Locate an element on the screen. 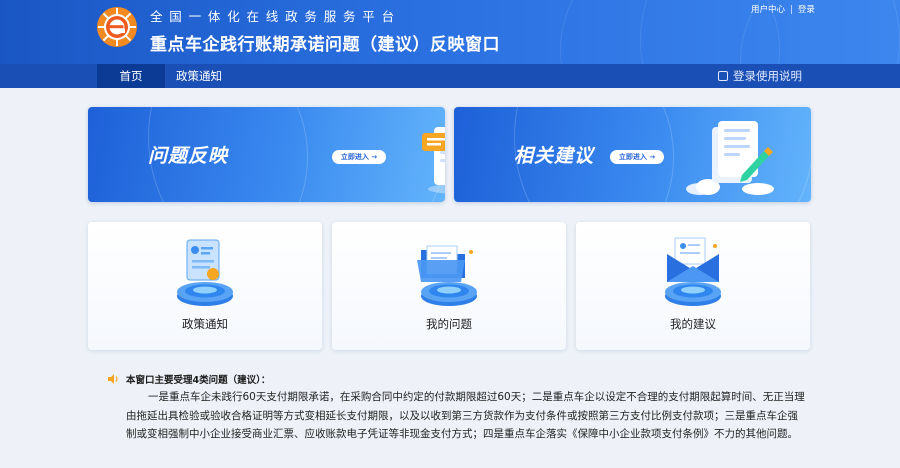 The height and width of the screenshot is (468, 900). notice-title: 本窗口主要受理4类问题（建议）： is located at coordinates (198, 380).